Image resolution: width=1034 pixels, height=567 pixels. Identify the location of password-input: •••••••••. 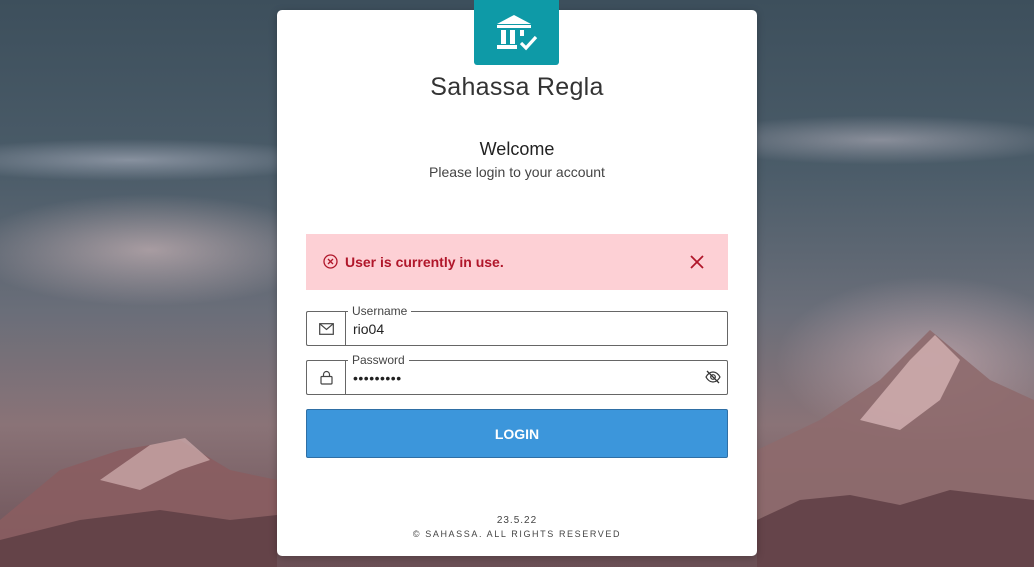
(523, 378).